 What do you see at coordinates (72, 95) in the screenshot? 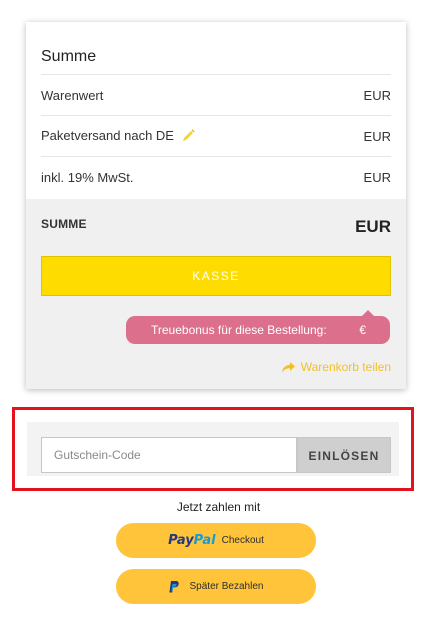
I see `row-label: Warenwert` at bounding box center [72, 95].